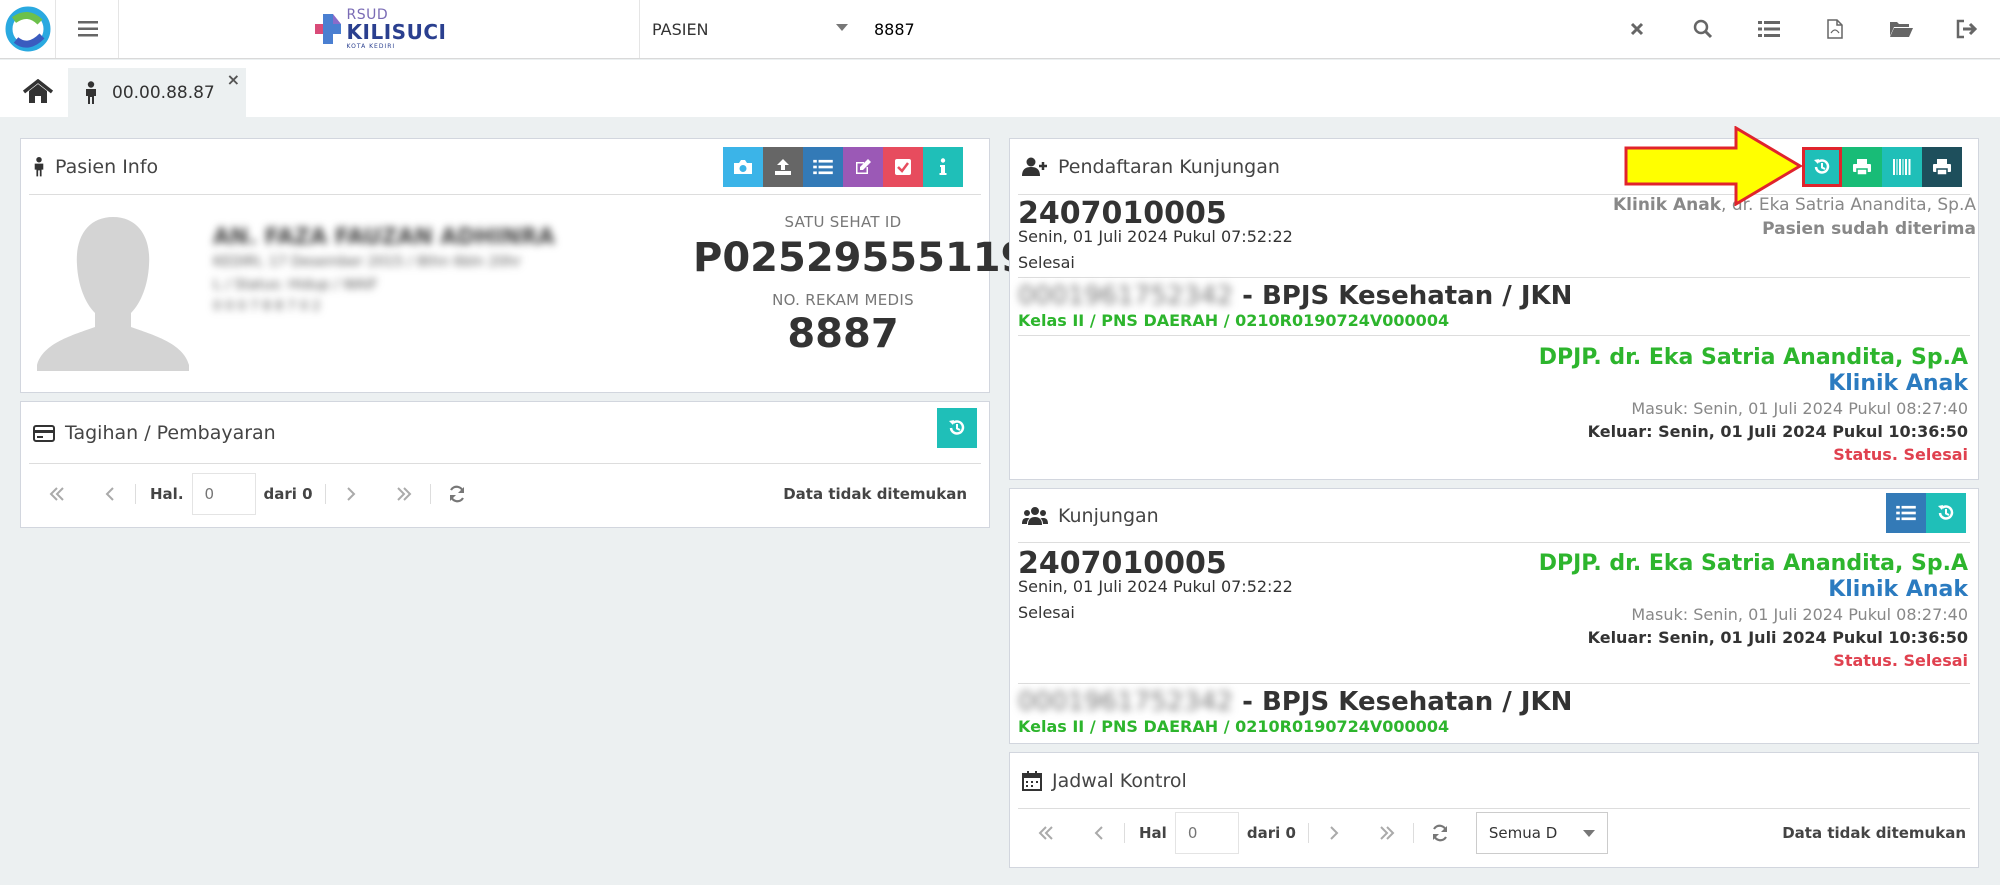  Describe the element at coordinates (1035, 516) in the screenshot. I see `users-icon` at that location.